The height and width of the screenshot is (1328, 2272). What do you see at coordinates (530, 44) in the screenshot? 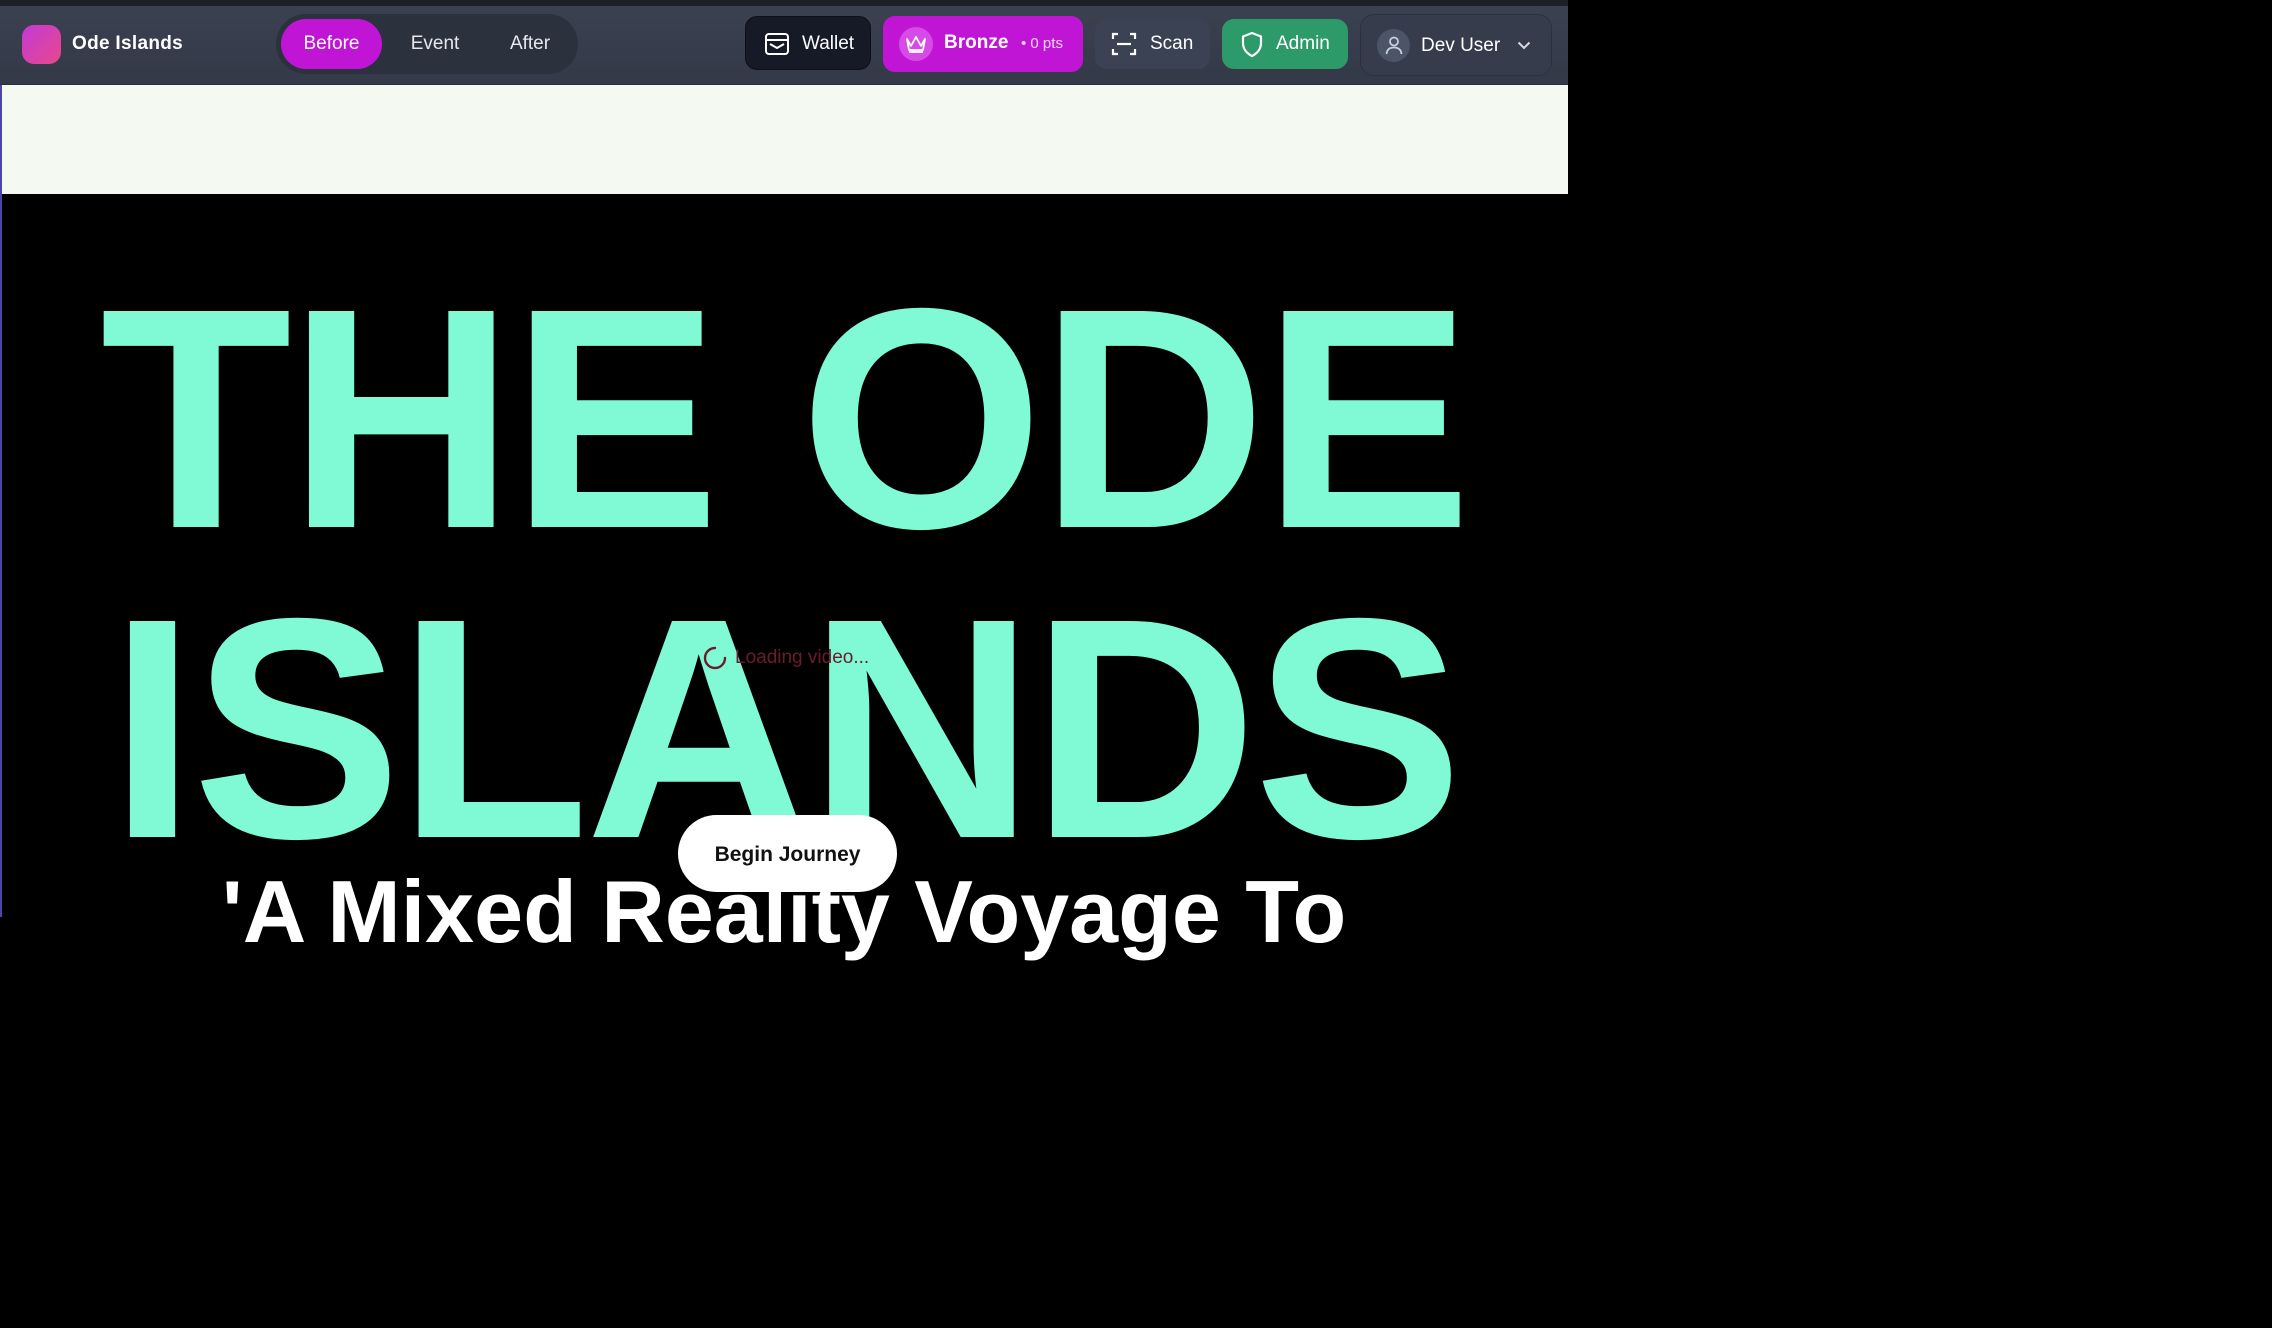
I see `tab-after: After` at bounding box center [530, 44].